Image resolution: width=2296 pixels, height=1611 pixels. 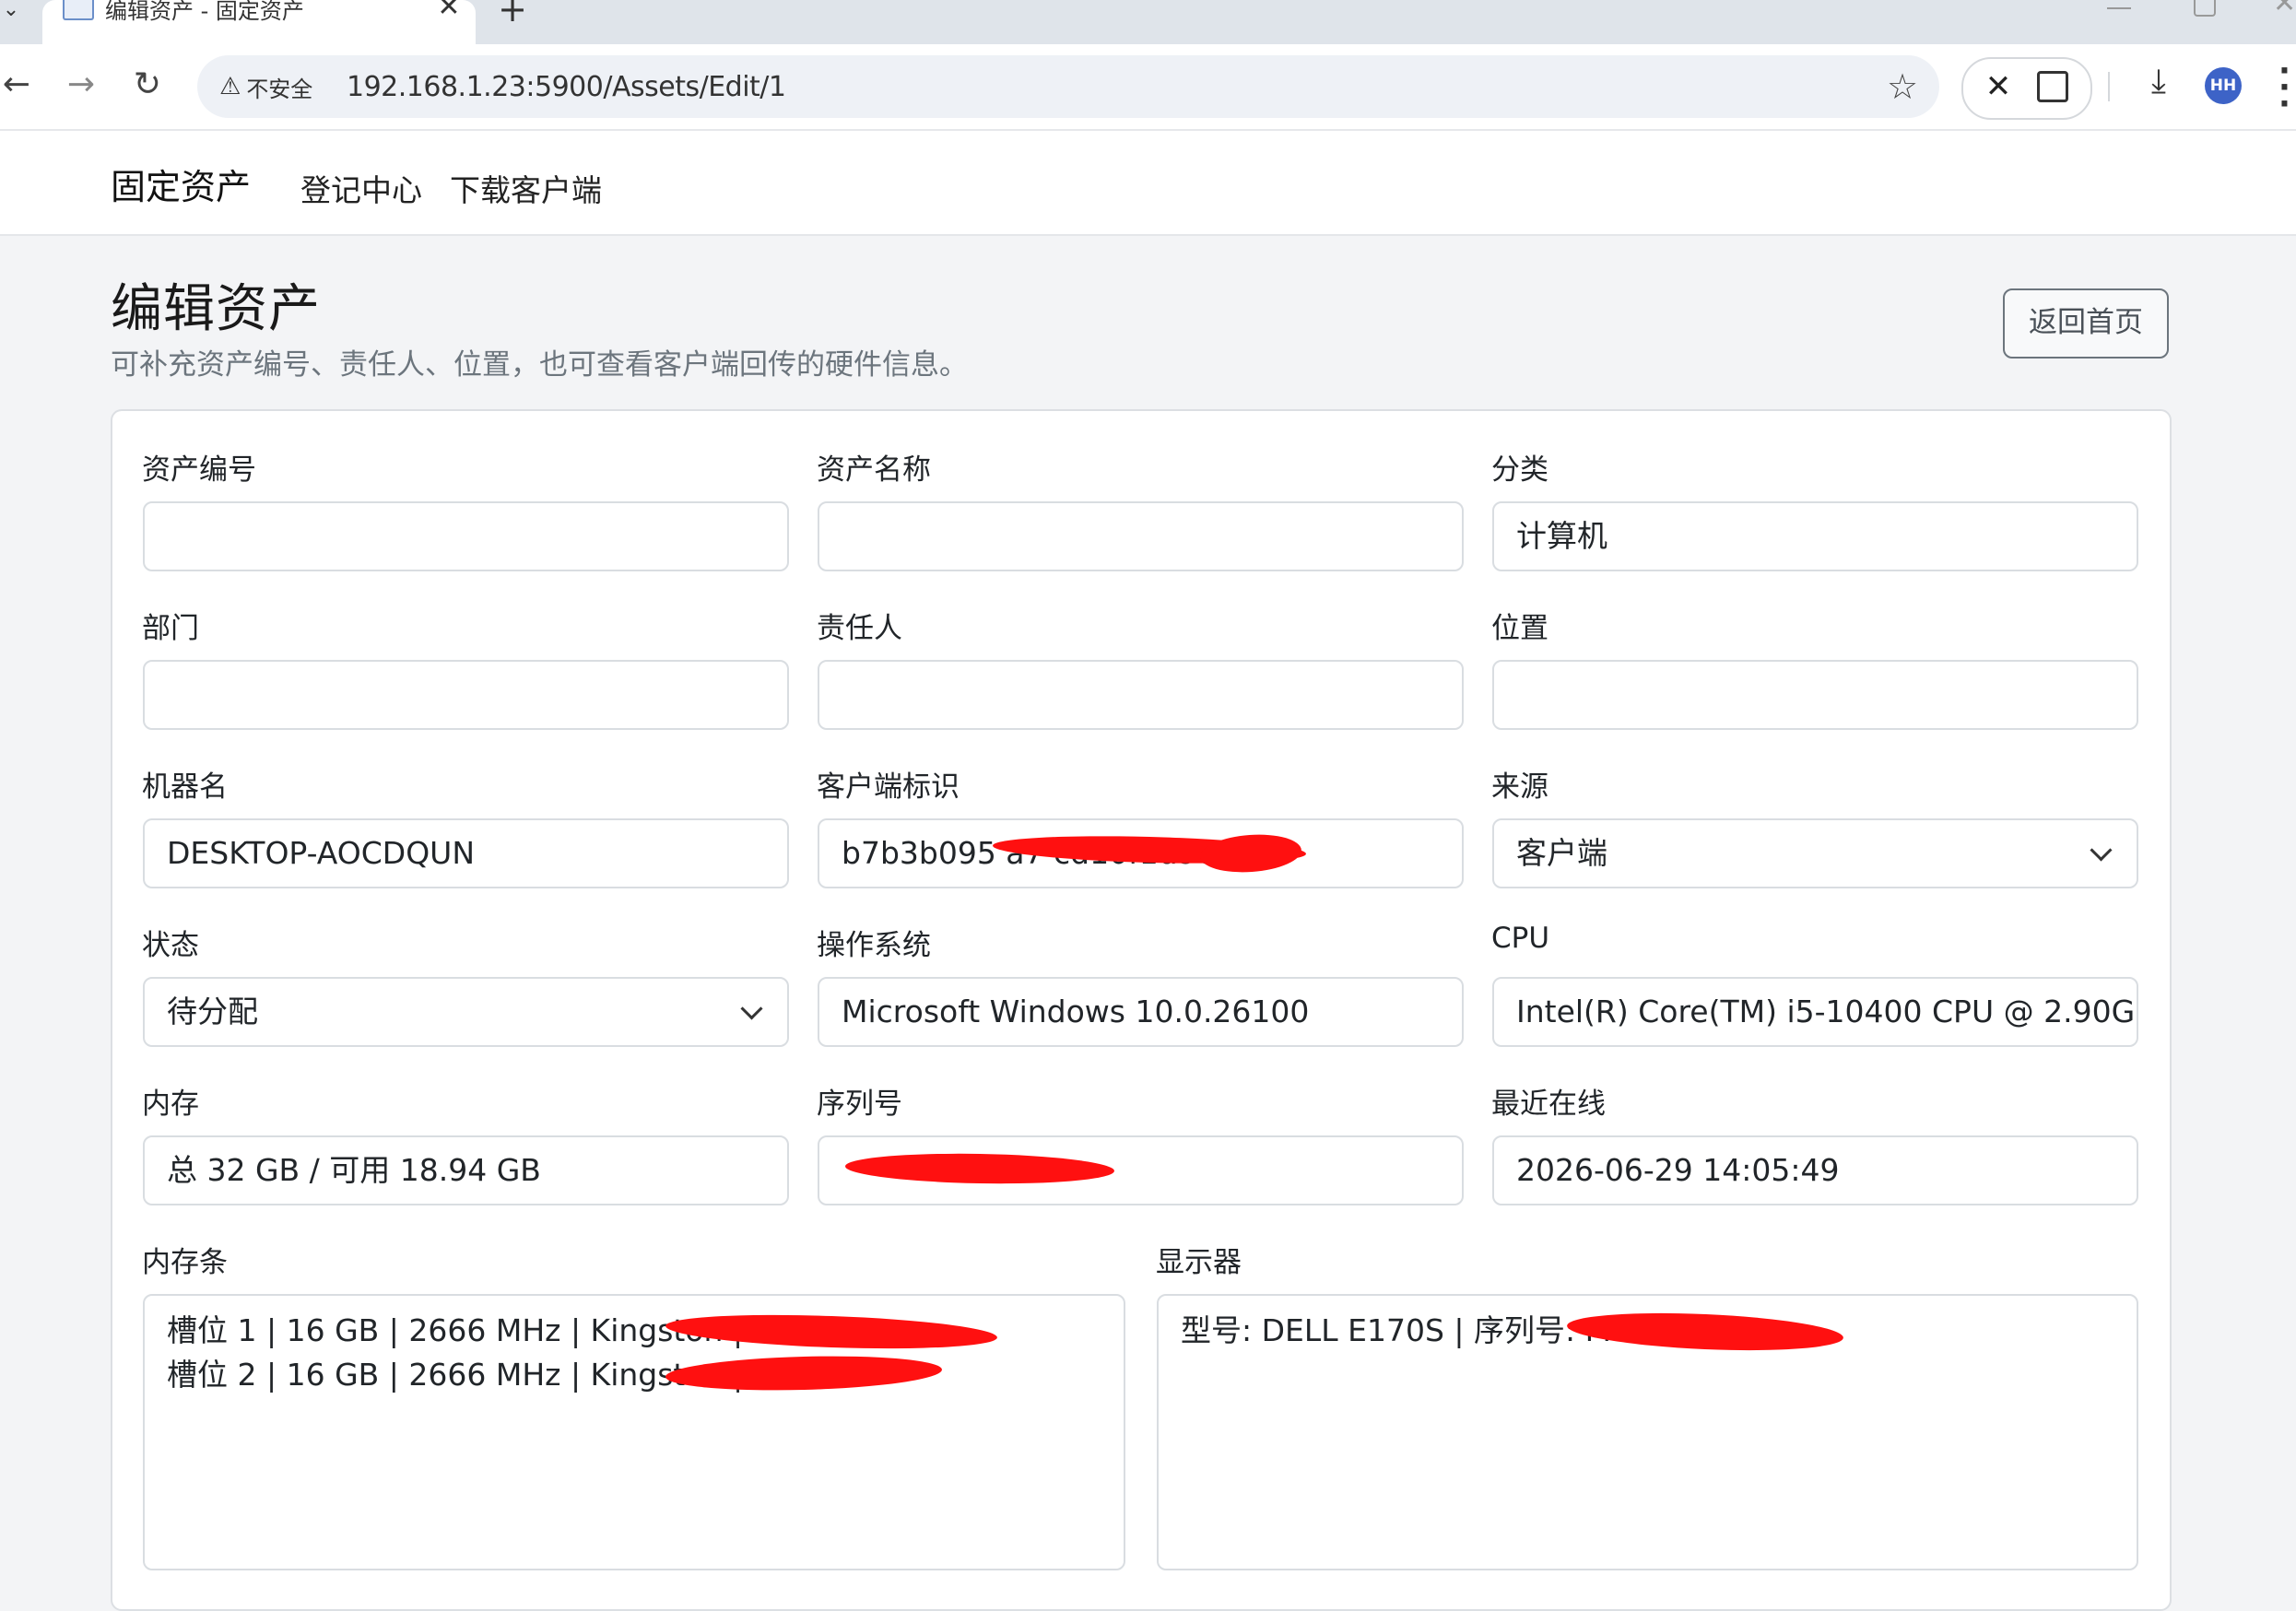 I want to click on owner-label: 责任人, so click(x=859, y=628).